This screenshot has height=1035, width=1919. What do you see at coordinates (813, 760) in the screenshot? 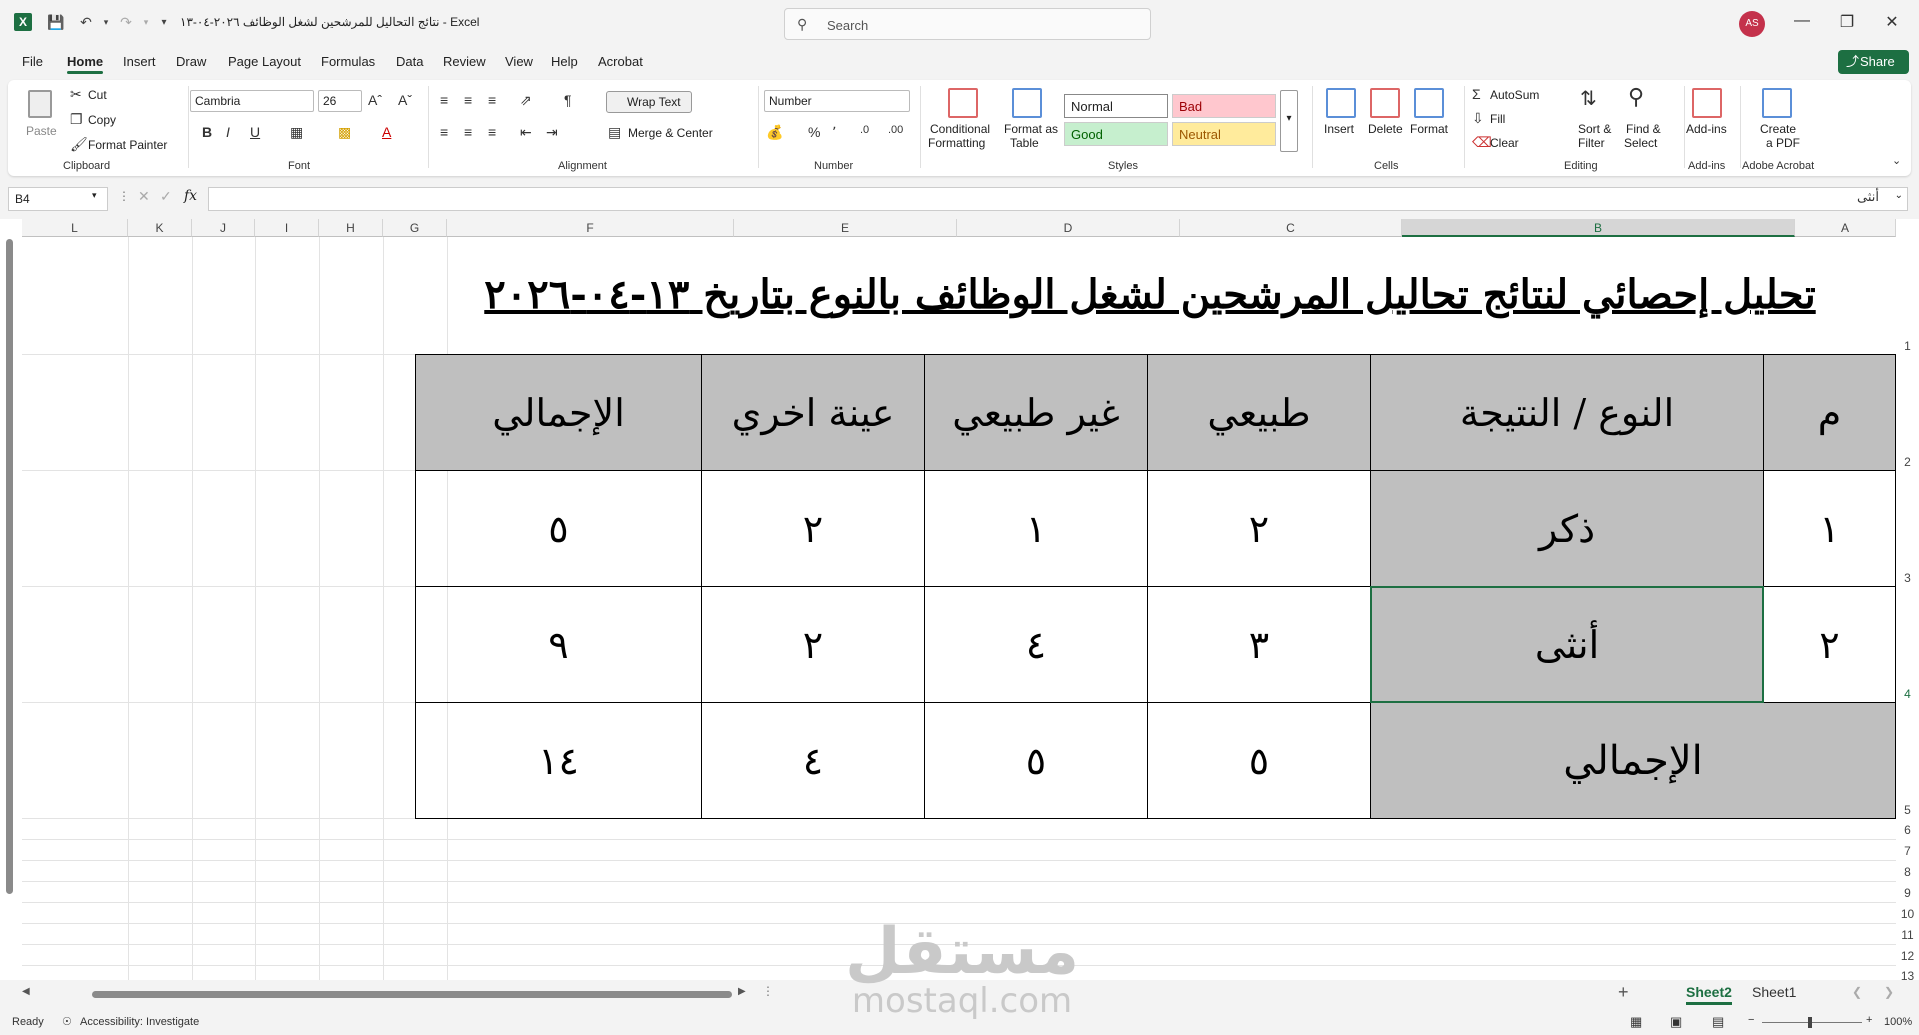
I see `total-cell-e: ٤` at bounding box center [813, 760].